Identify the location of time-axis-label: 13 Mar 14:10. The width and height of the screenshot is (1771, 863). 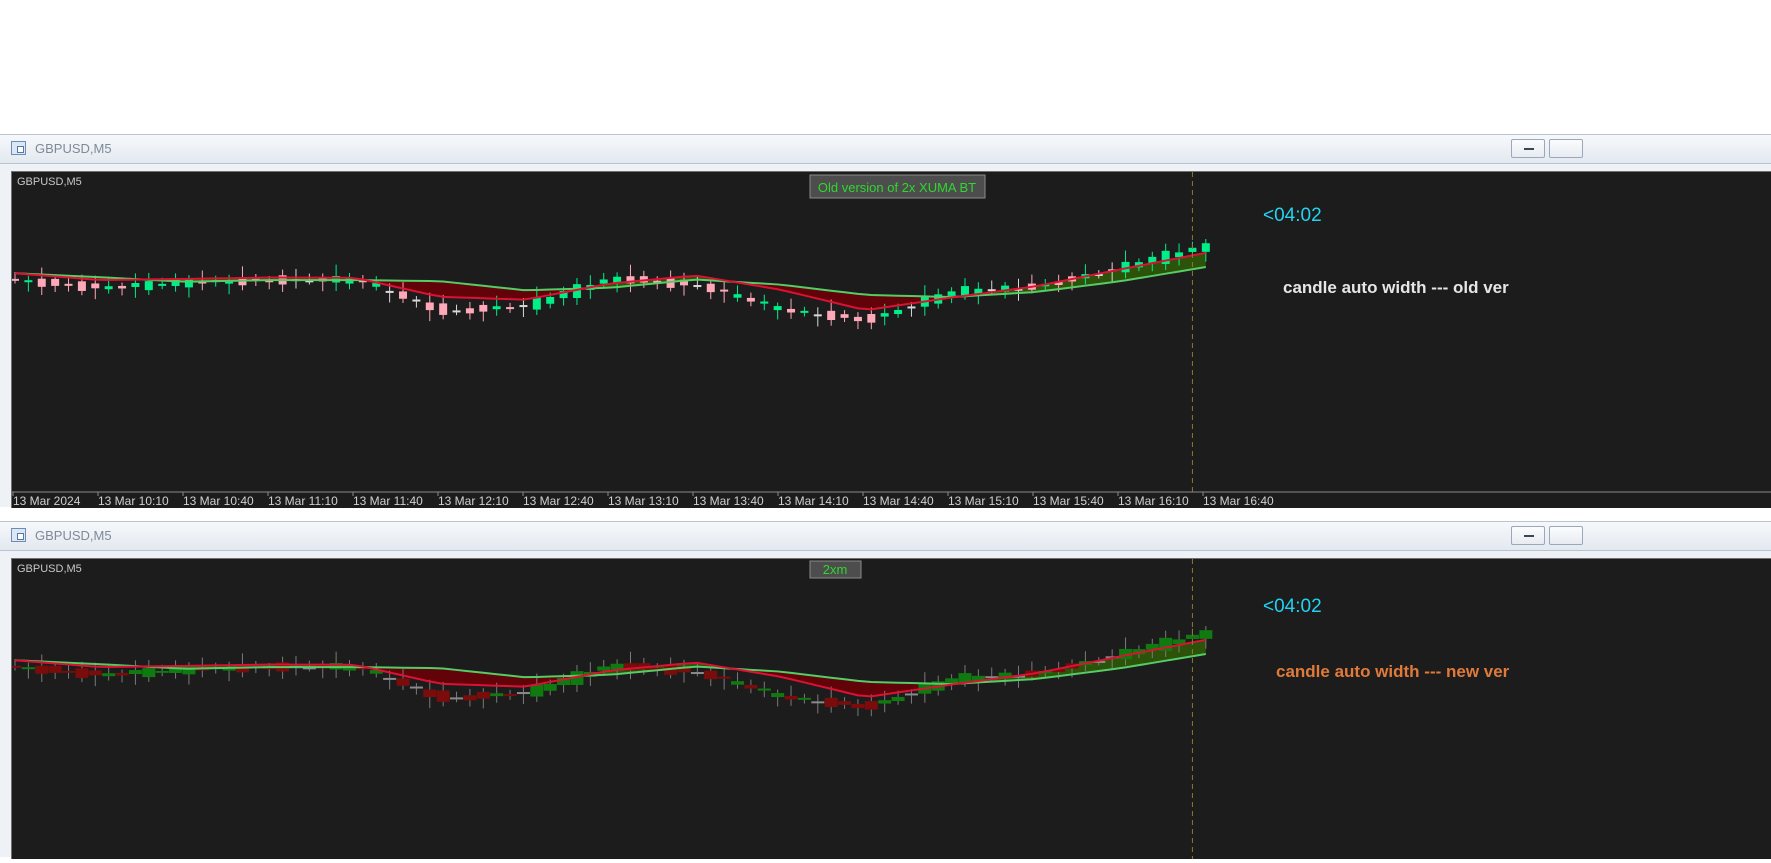
(813, 501).